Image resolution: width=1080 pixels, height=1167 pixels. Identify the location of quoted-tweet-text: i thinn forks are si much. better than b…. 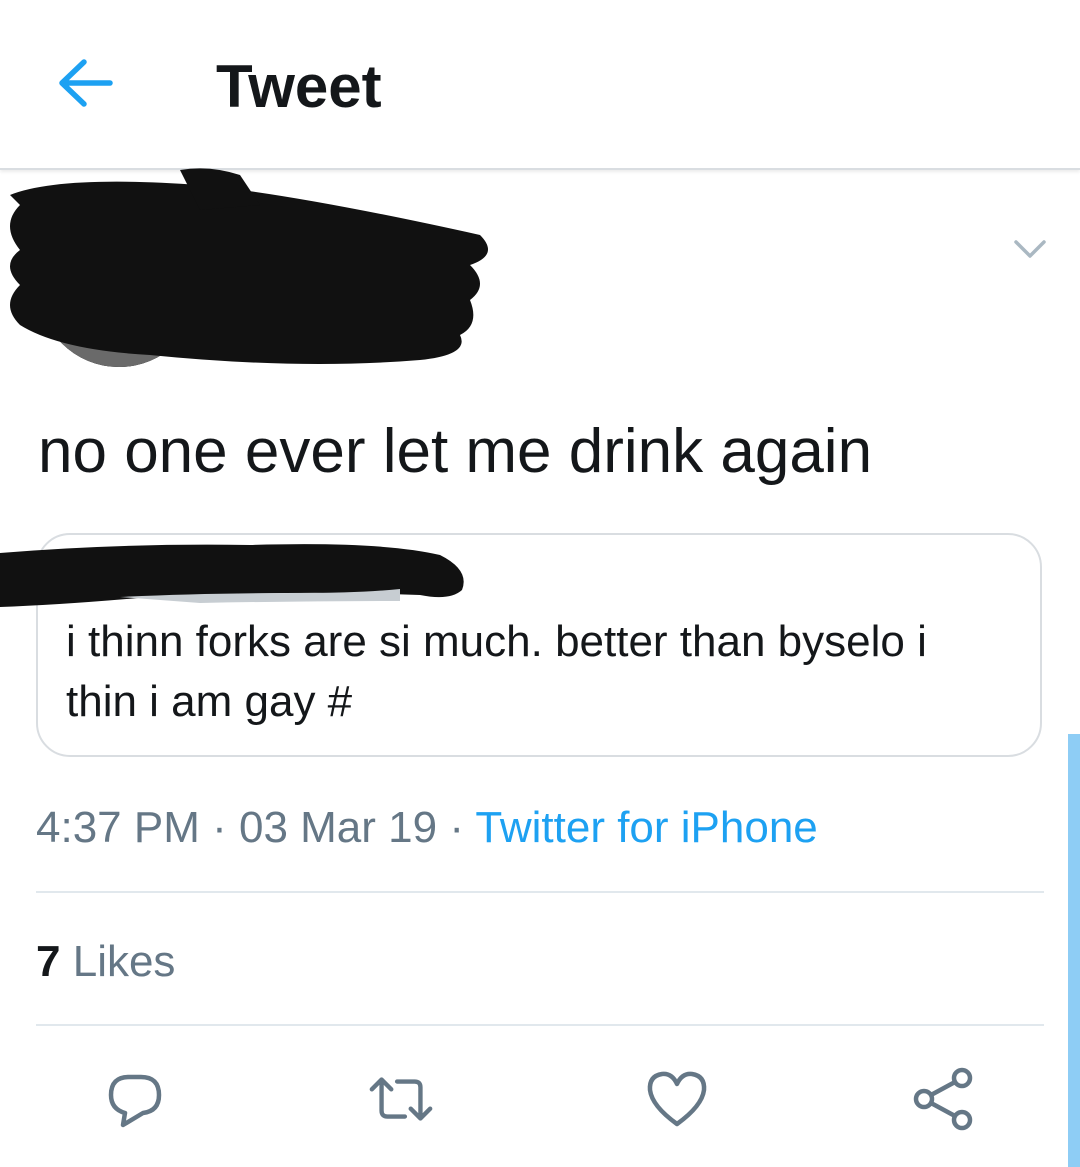
(496, 671).